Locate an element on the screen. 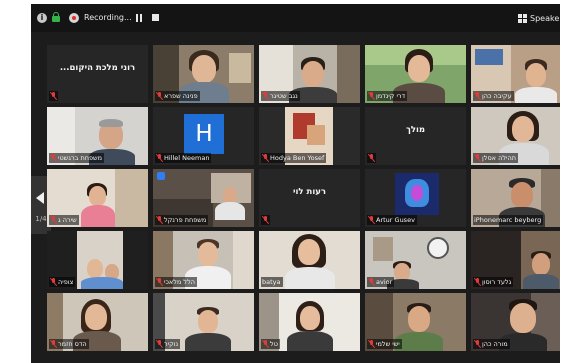 The image size is (567, 363). participant-nameplate: צופיה is located at coordinates (62, 282).